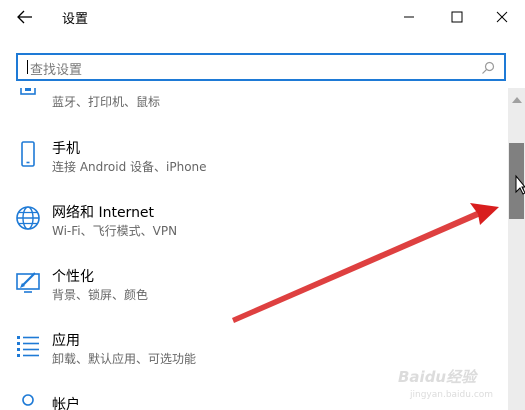 Image resolution: width=525 pixels, height=410 pixels. What do you see at coordinates (516, 249) in the screenshot?
I see `scrollbar` at bounding box center [516, 249].